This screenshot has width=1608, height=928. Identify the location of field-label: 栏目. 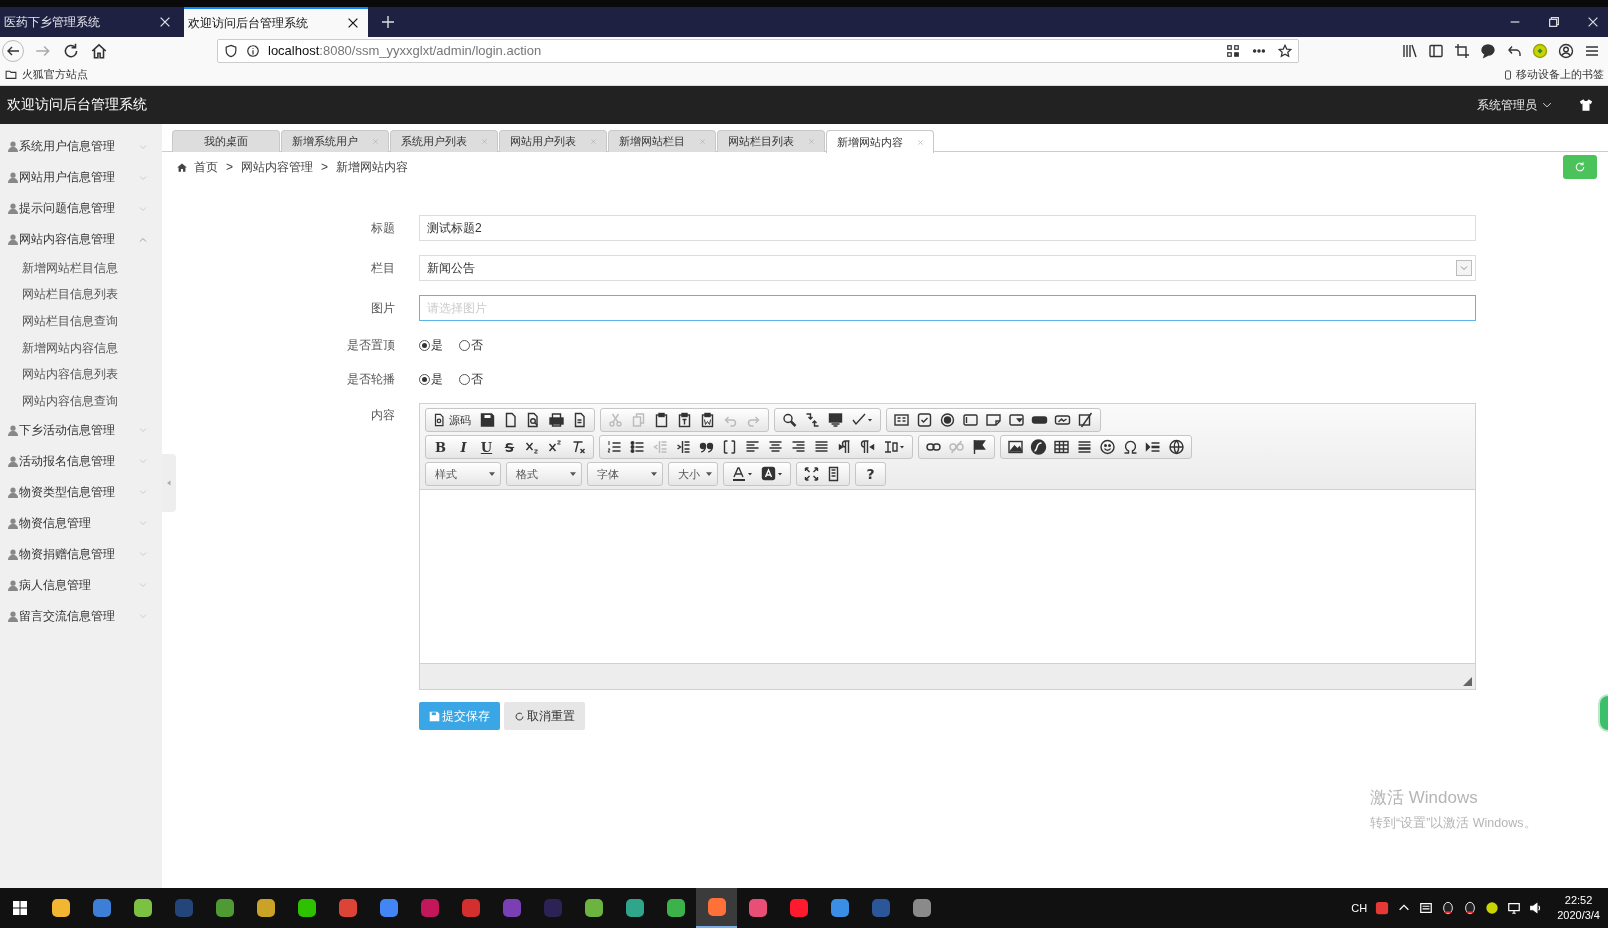
(382, 268).